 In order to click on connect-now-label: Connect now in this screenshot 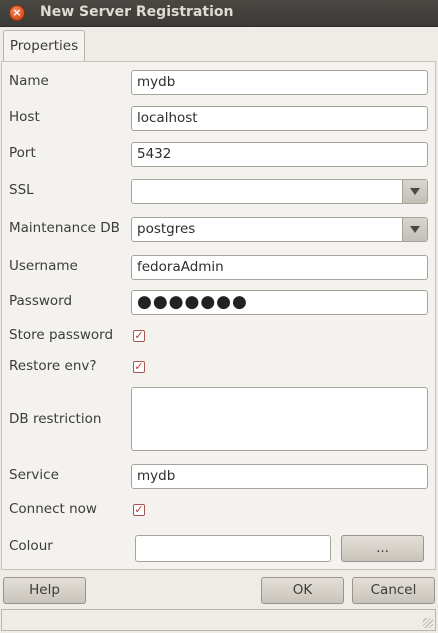, I will do `click(53, 509)`.